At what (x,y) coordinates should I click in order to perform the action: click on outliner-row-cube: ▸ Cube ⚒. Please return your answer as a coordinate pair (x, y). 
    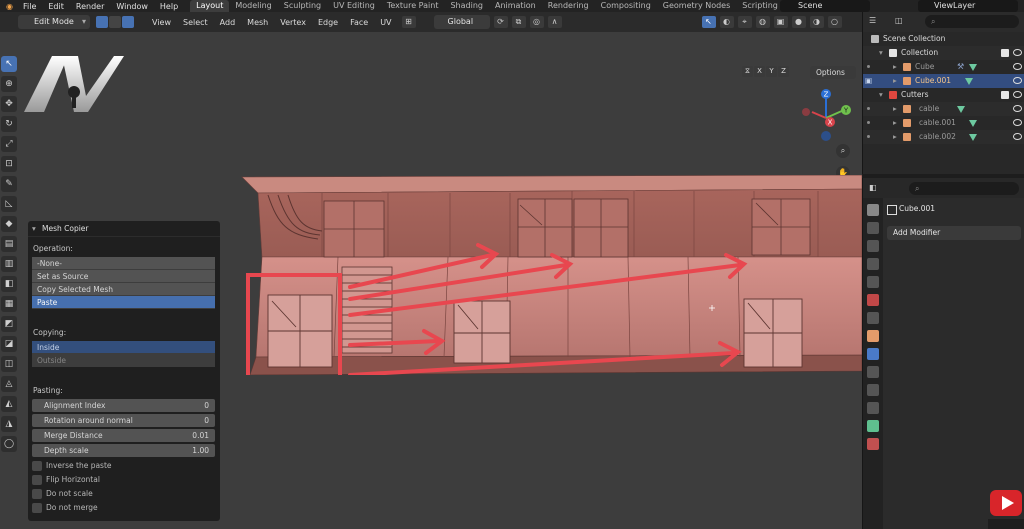
    Looking at the image, I should click on (943, 67).